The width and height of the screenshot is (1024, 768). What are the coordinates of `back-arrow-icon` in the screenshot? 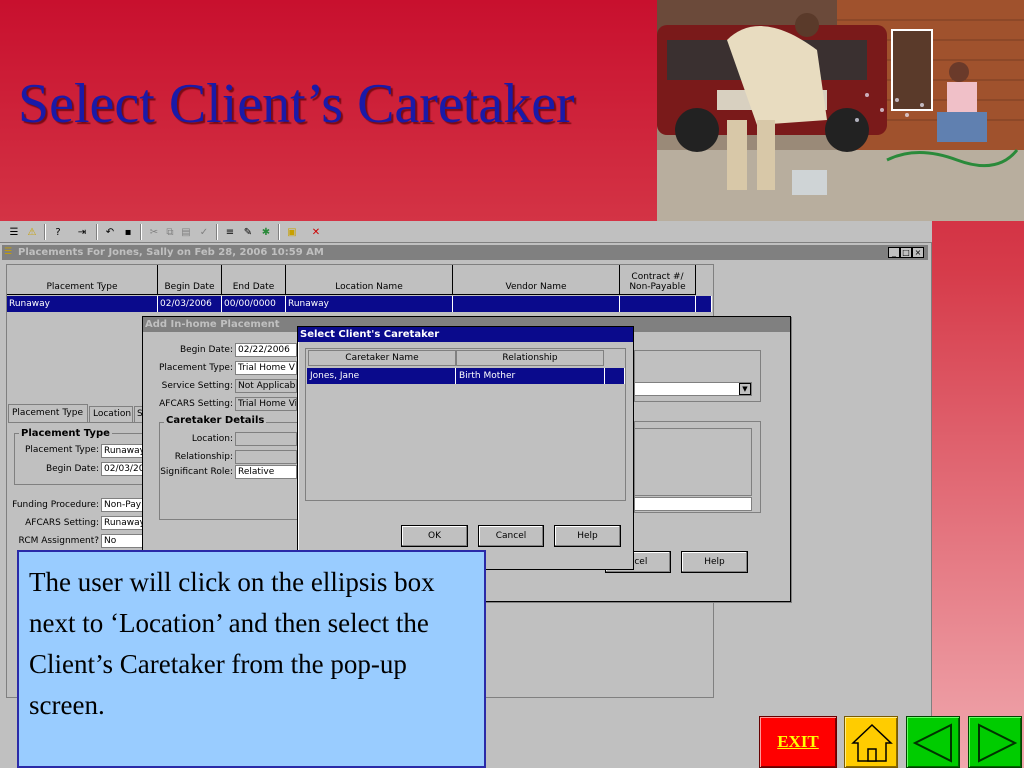 It's located at (932, 743).